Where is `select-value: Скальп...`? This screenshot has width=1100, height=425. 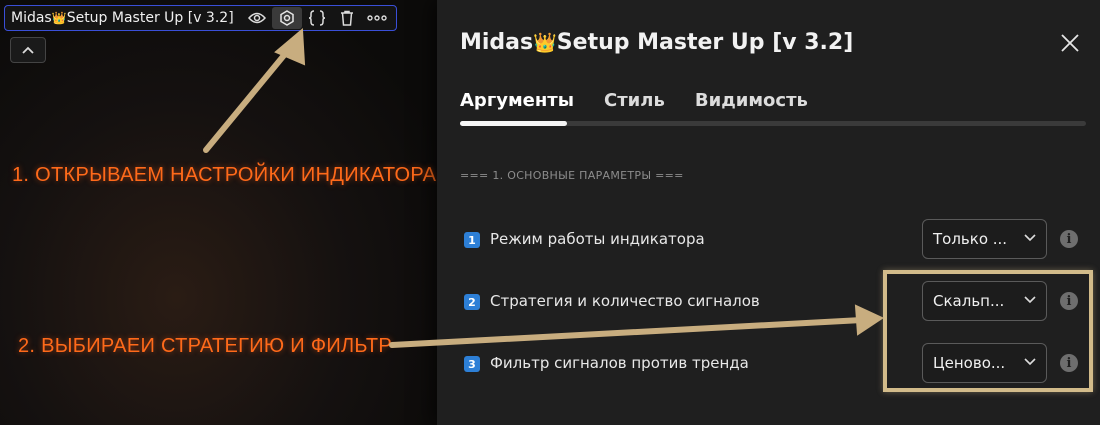
select-value: Скальп... is located at coordinates (969, 301).